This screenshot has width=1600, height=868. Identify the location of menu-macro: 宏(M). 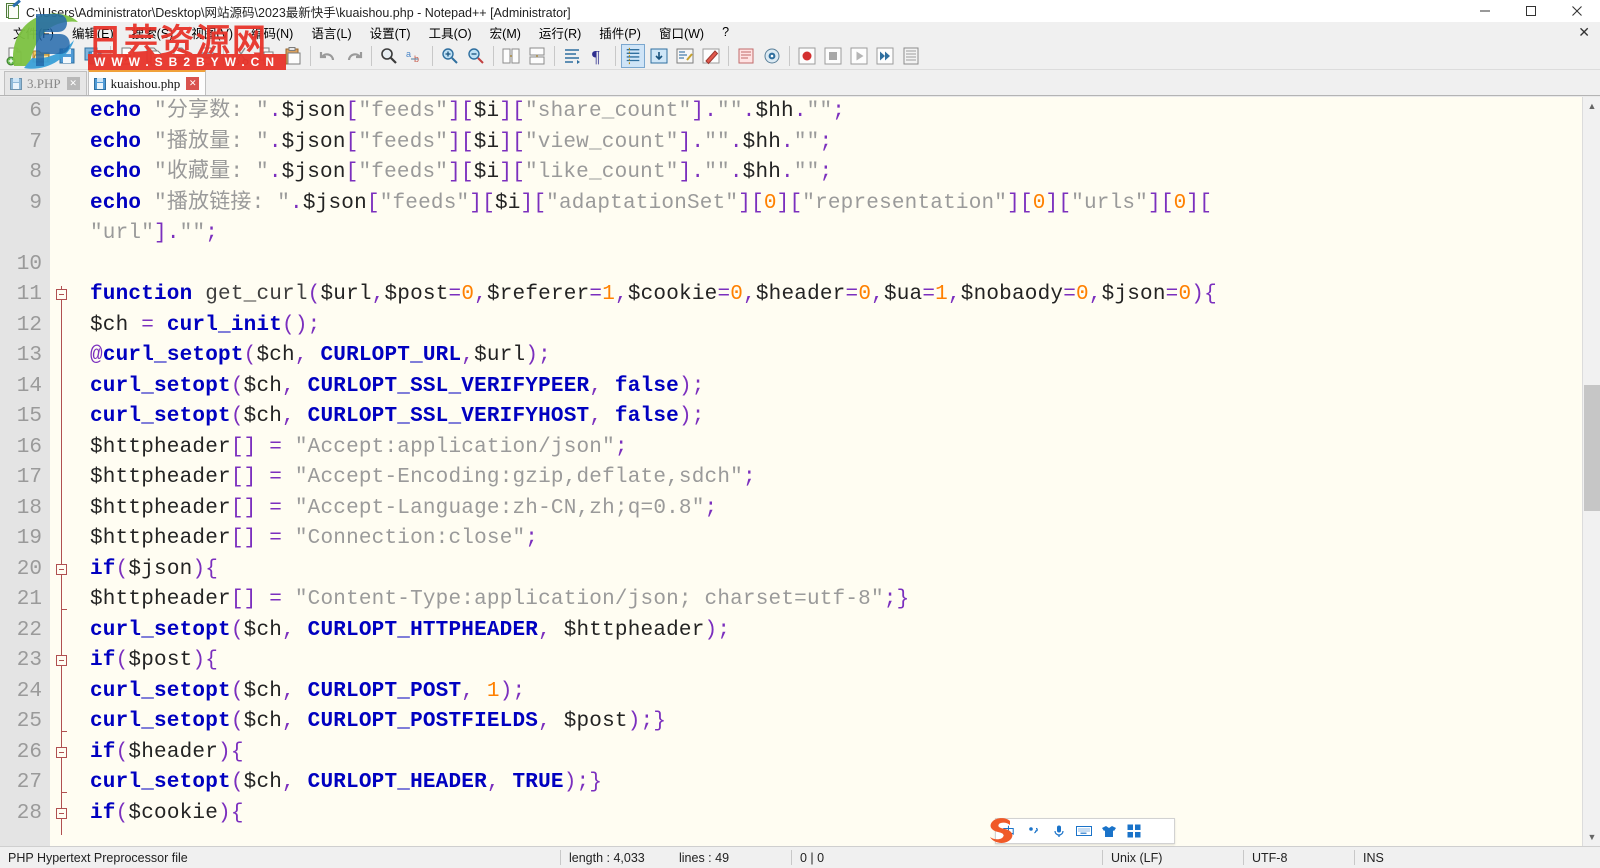
(505, 32).